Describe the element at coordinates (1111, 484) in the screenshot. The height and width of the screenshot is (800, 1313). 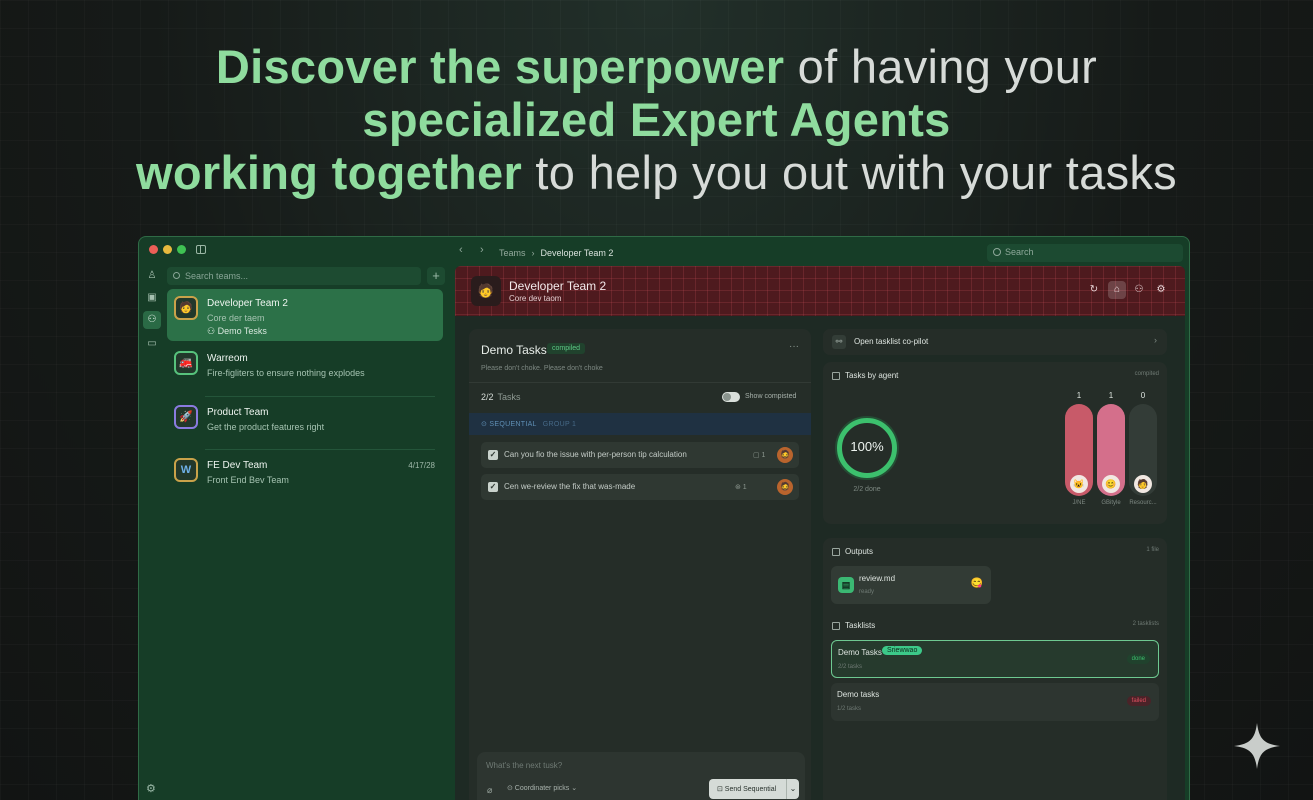
I see `agent-avatar: 😊` at that location.